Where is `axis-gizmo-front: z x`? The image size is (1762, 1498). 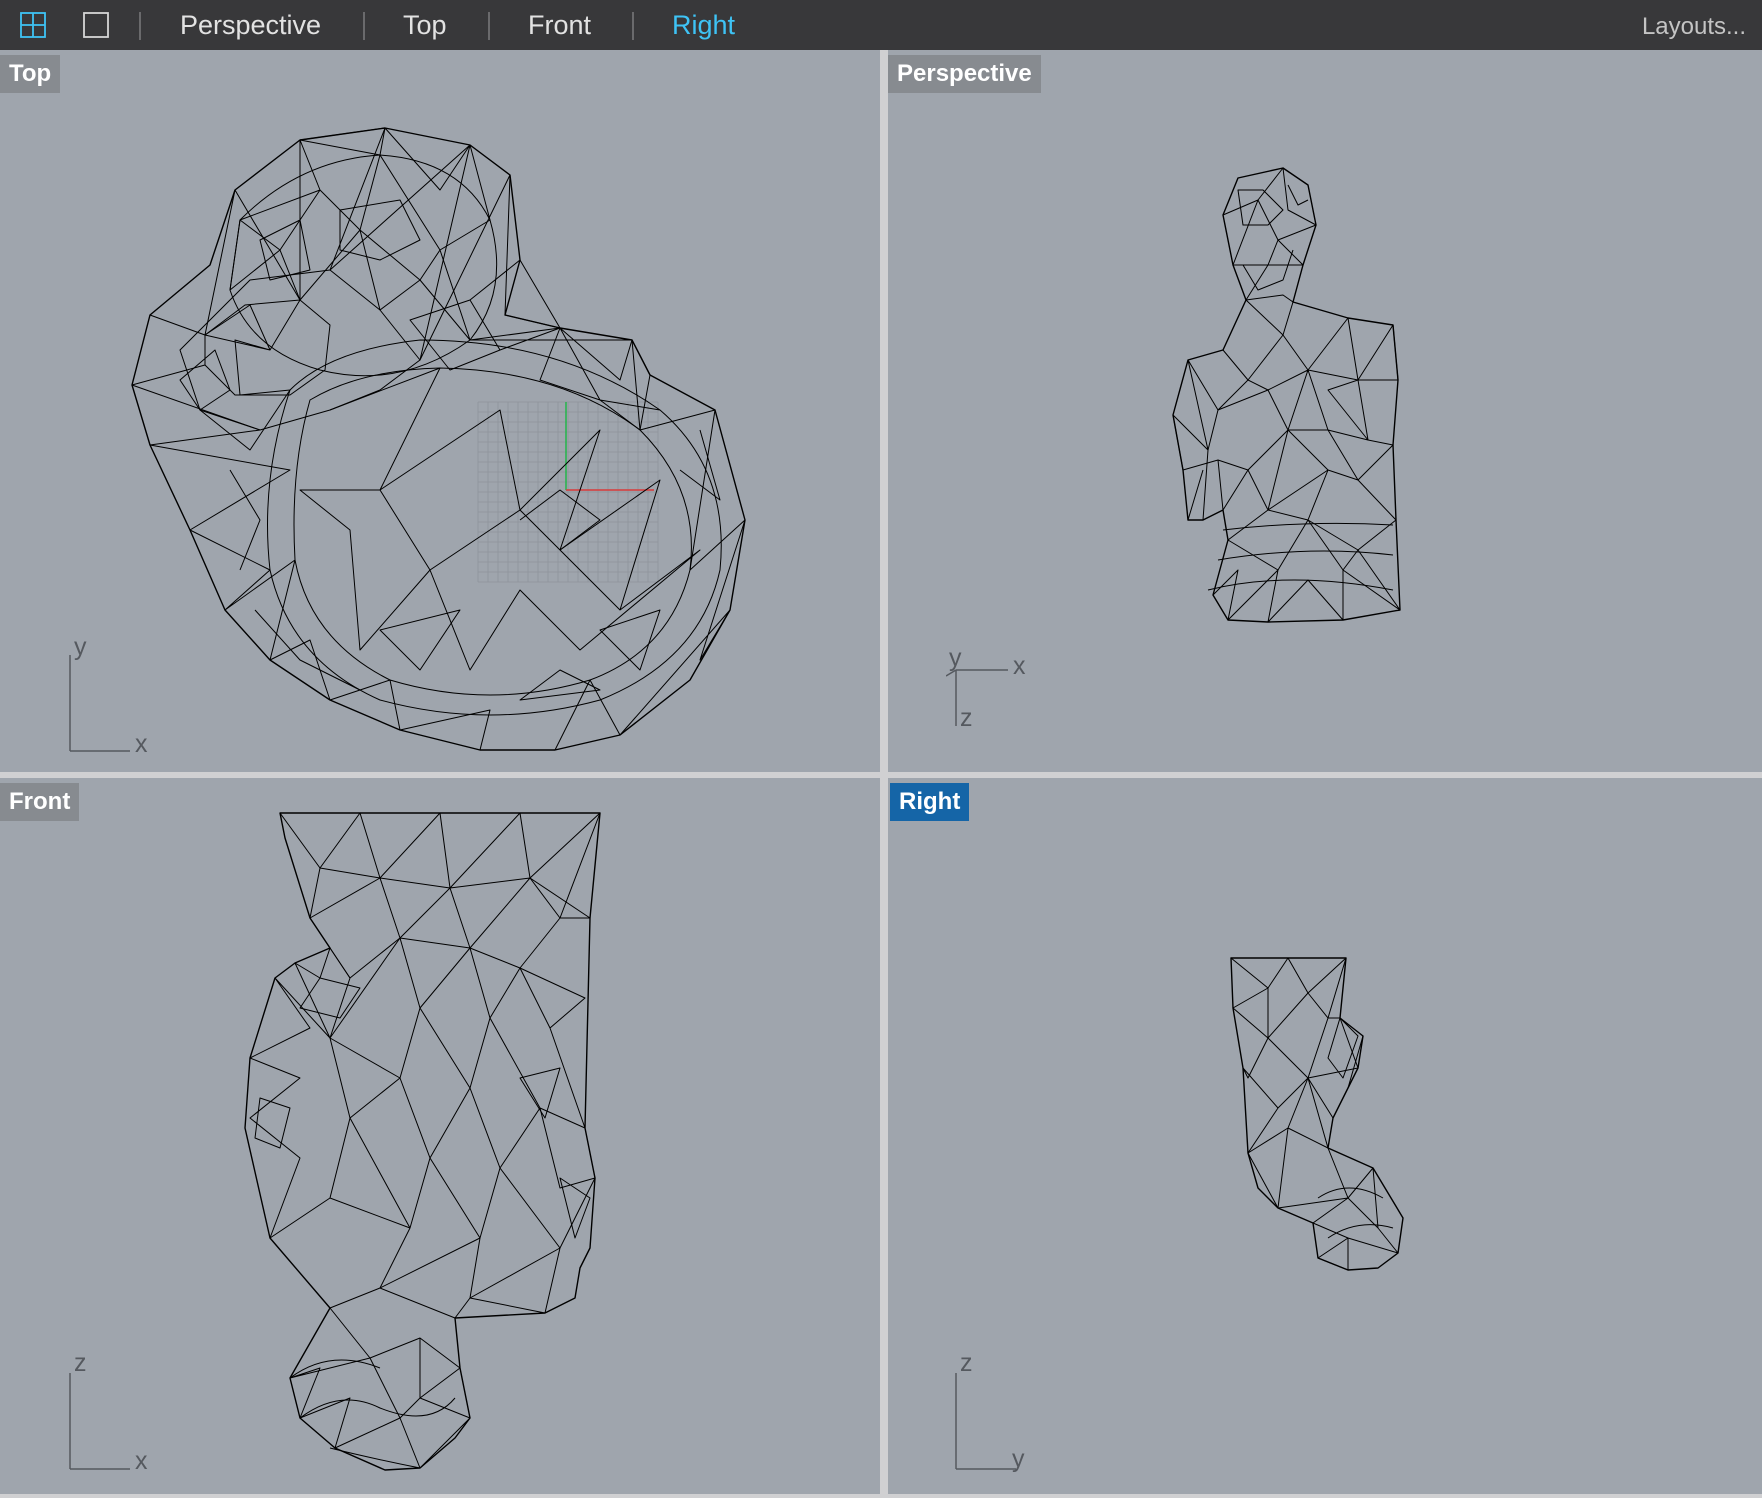 axis-gizmo-front: z x is located at coordinates (120, 1413).